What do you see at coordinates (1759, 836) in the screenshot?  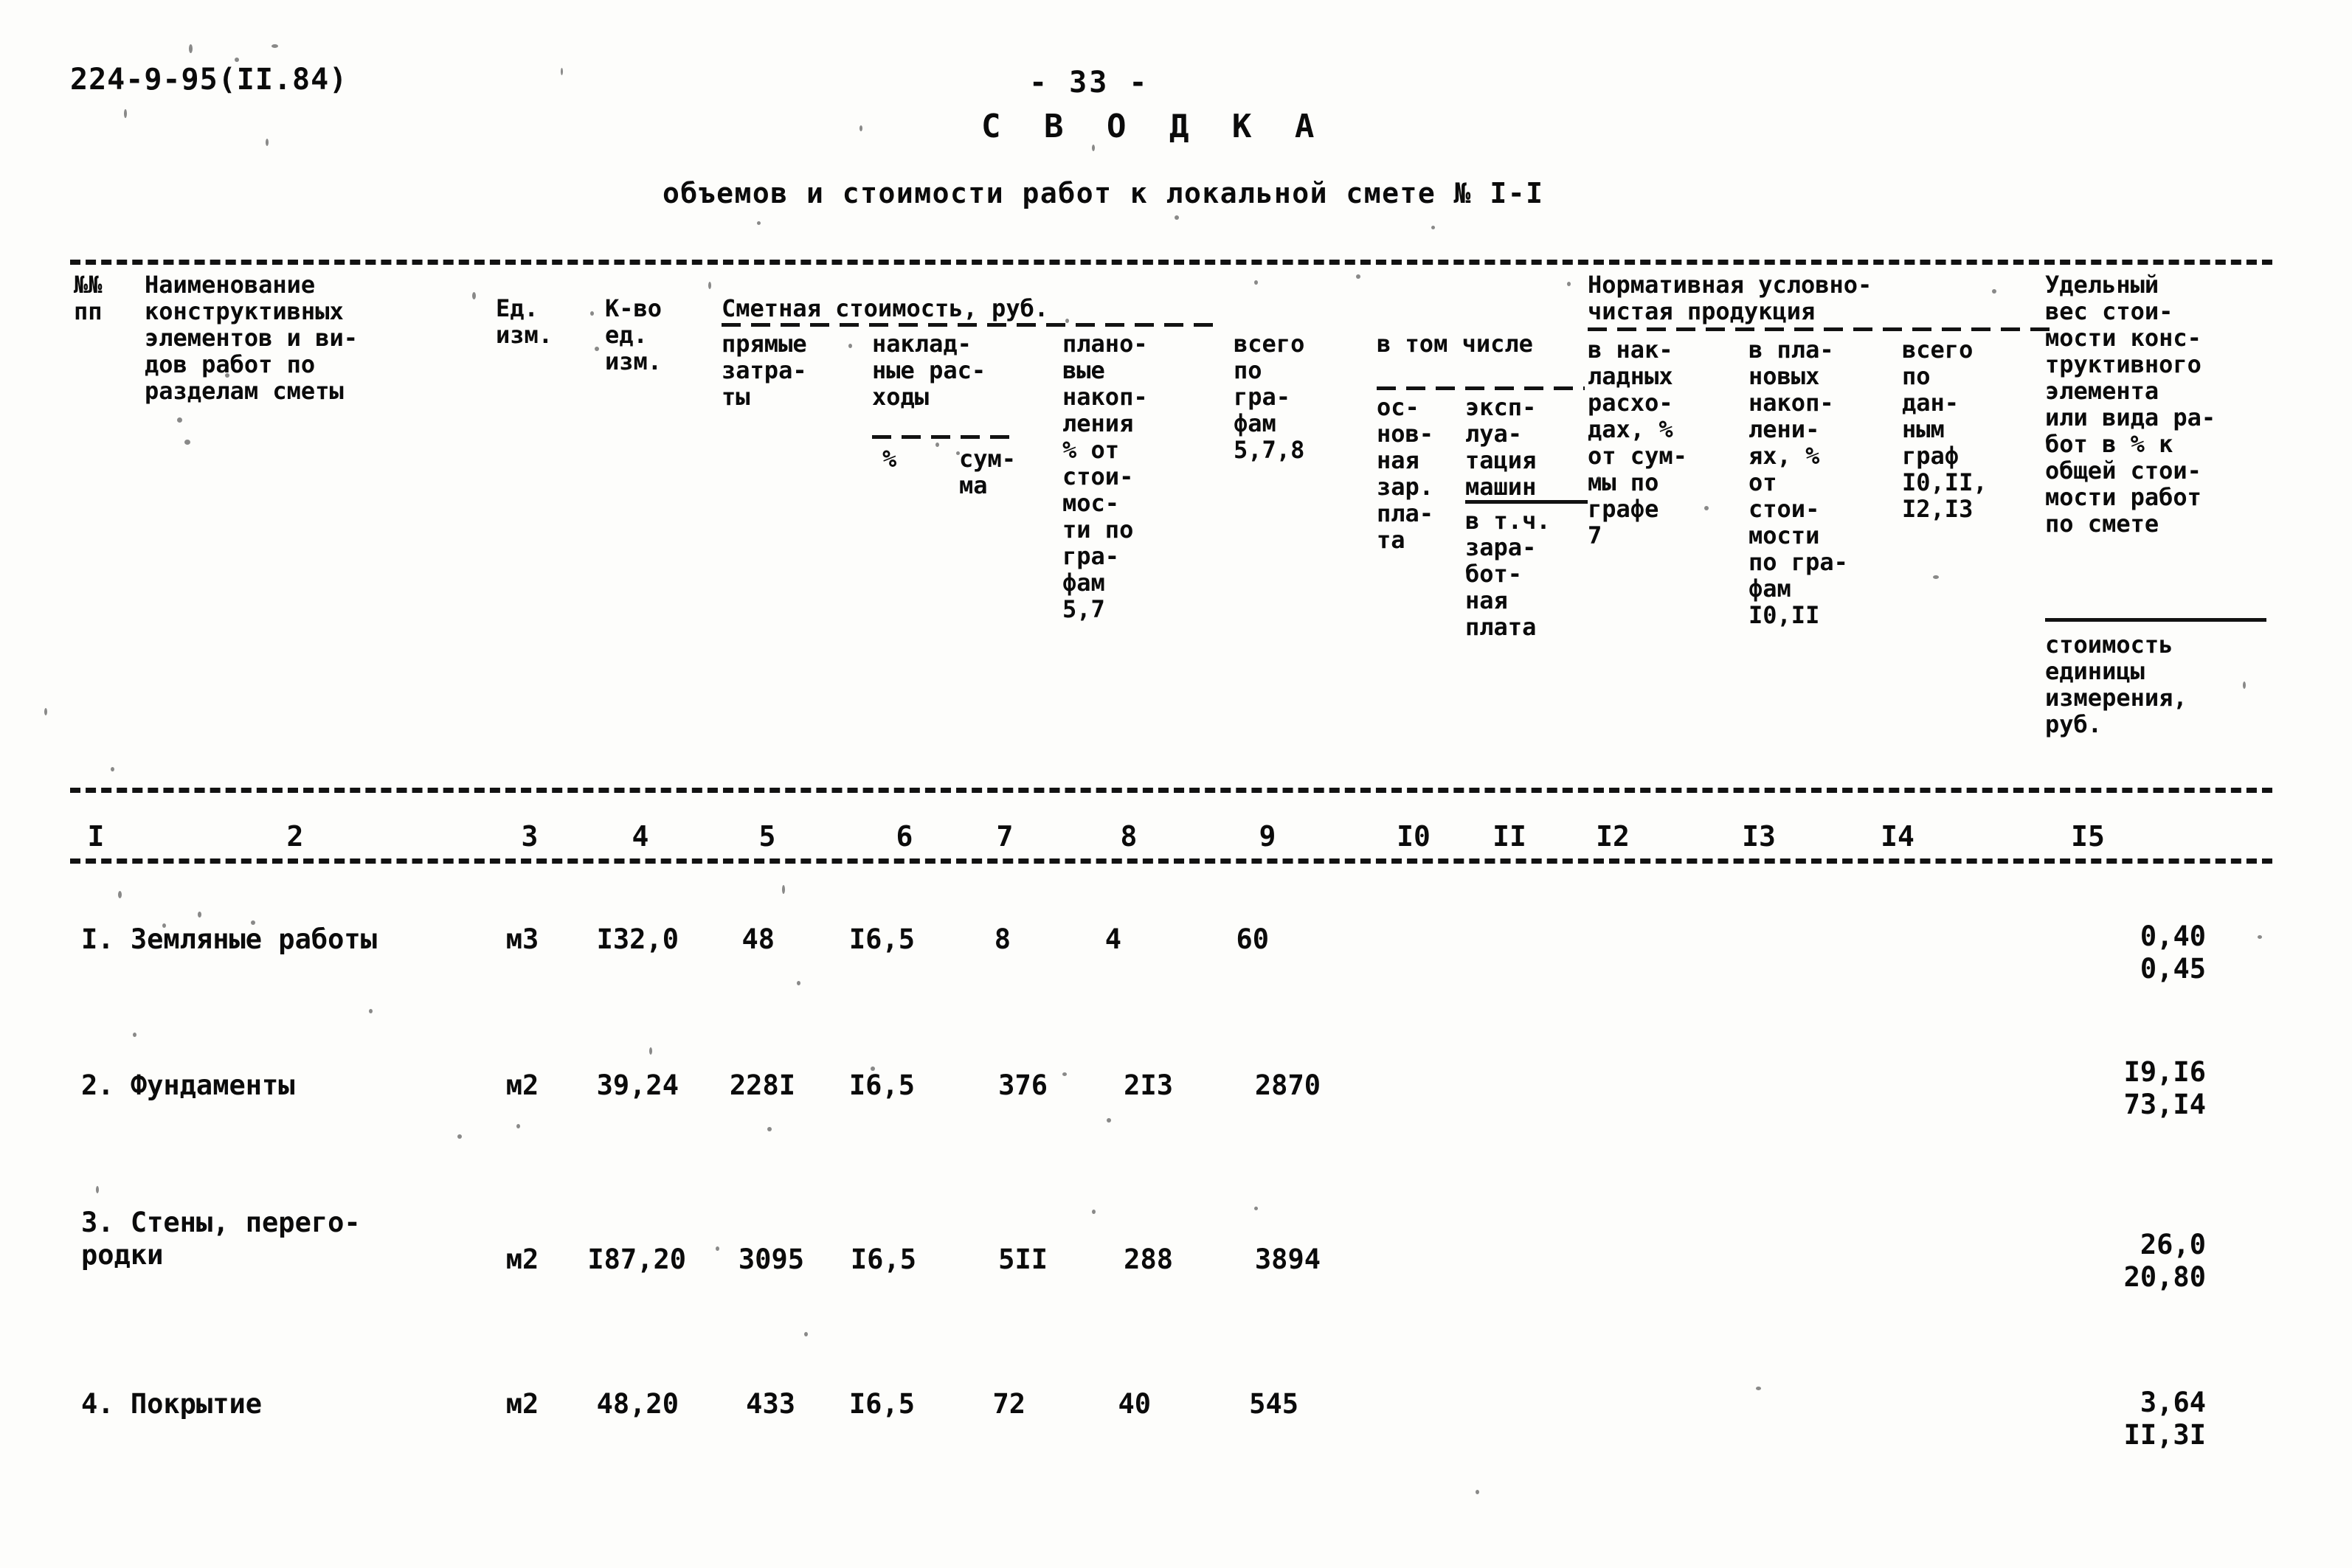 I see `colnum-13: I3` at bounding box center [1759, 836].